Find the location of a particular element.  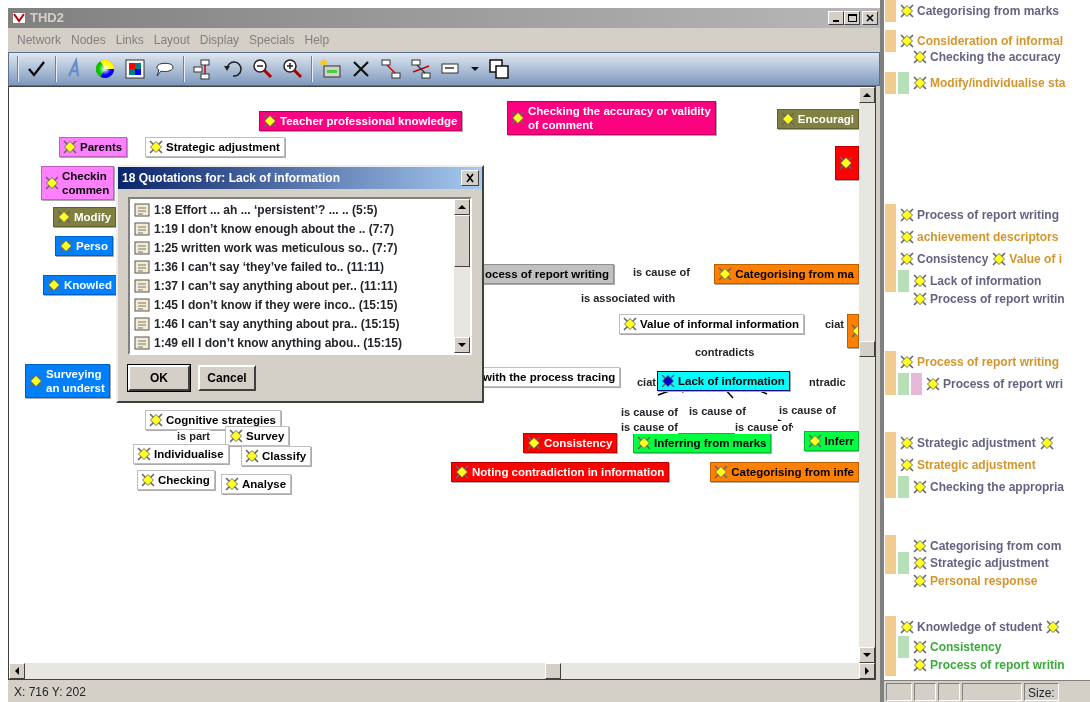

left-arrow-icon is located at coordinates (17, 671).